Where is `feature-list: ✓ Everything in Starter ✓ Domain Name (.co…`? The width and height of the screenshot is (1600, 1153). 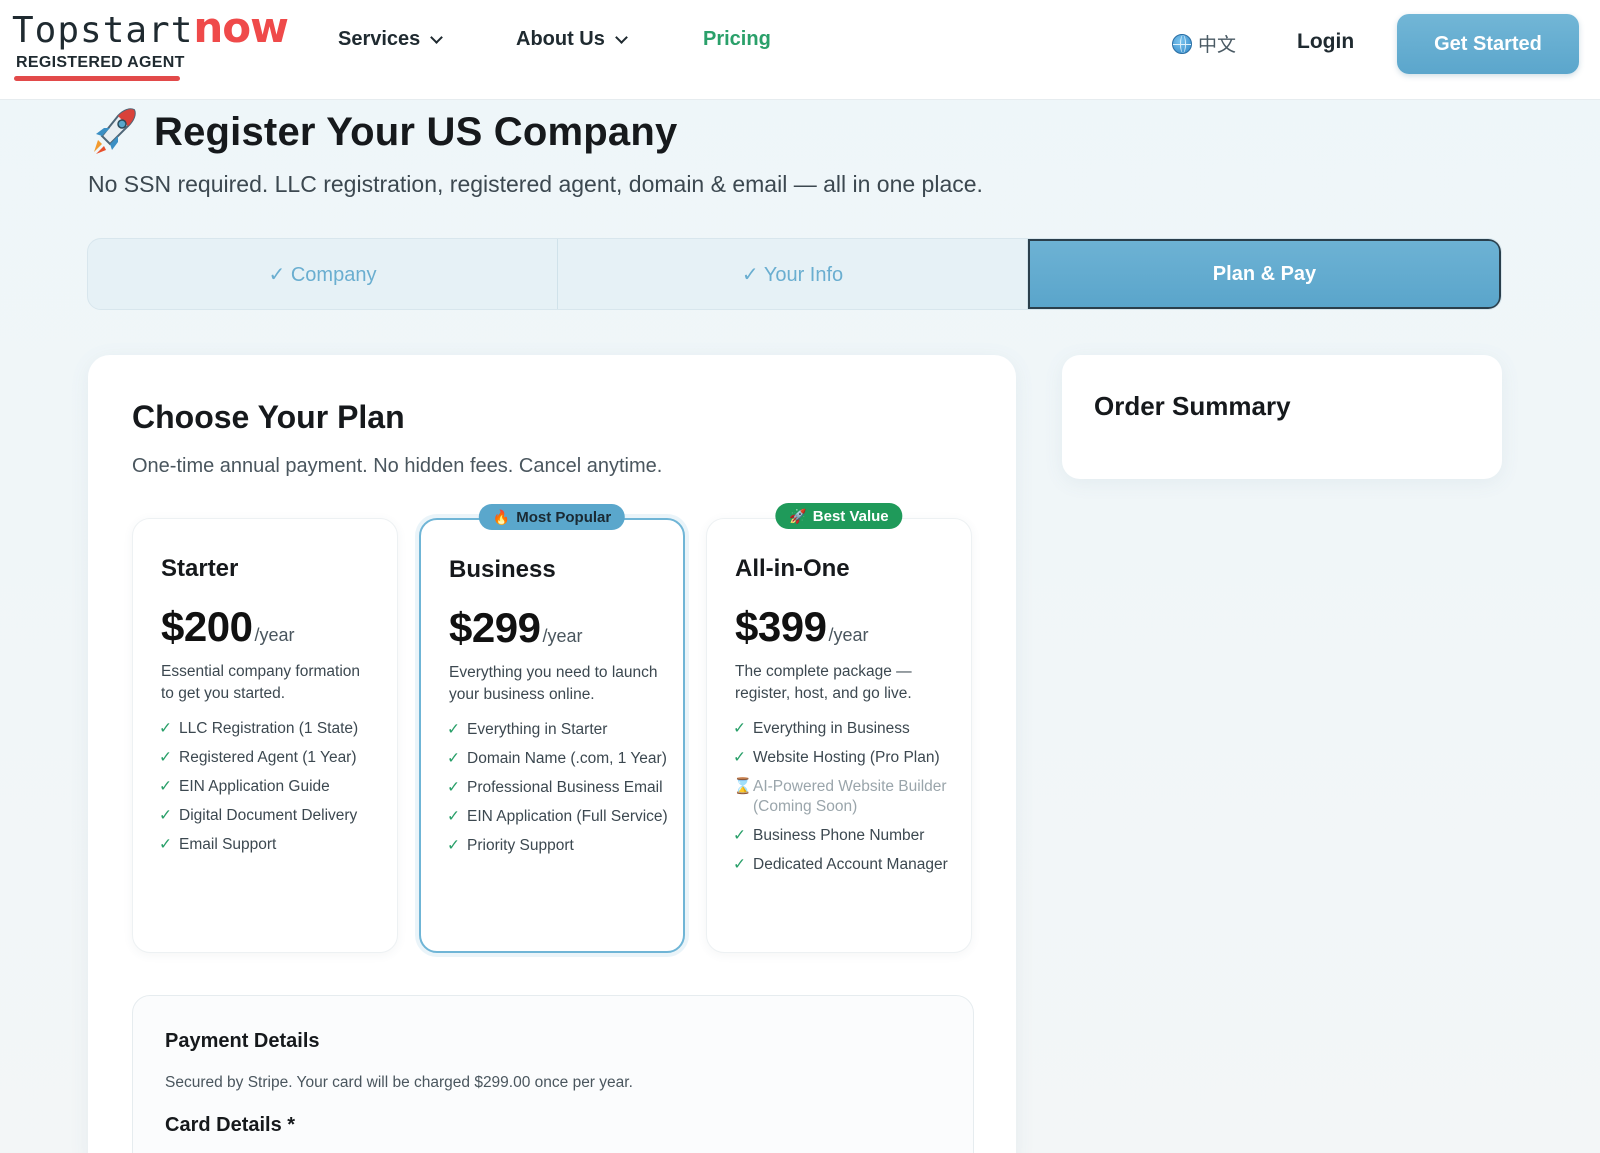 feature-list: ✓ Everything in Starter ✓ Domain Name (.co… is located at coordinates (561, 792).